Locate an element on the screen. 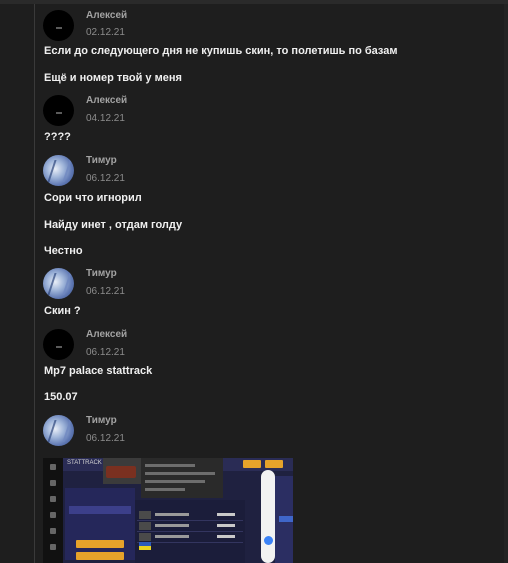 Image resolution: width=508 pixels, height=563 pixels. message-date: 04.12.21 is located at coordinates (105, 118).